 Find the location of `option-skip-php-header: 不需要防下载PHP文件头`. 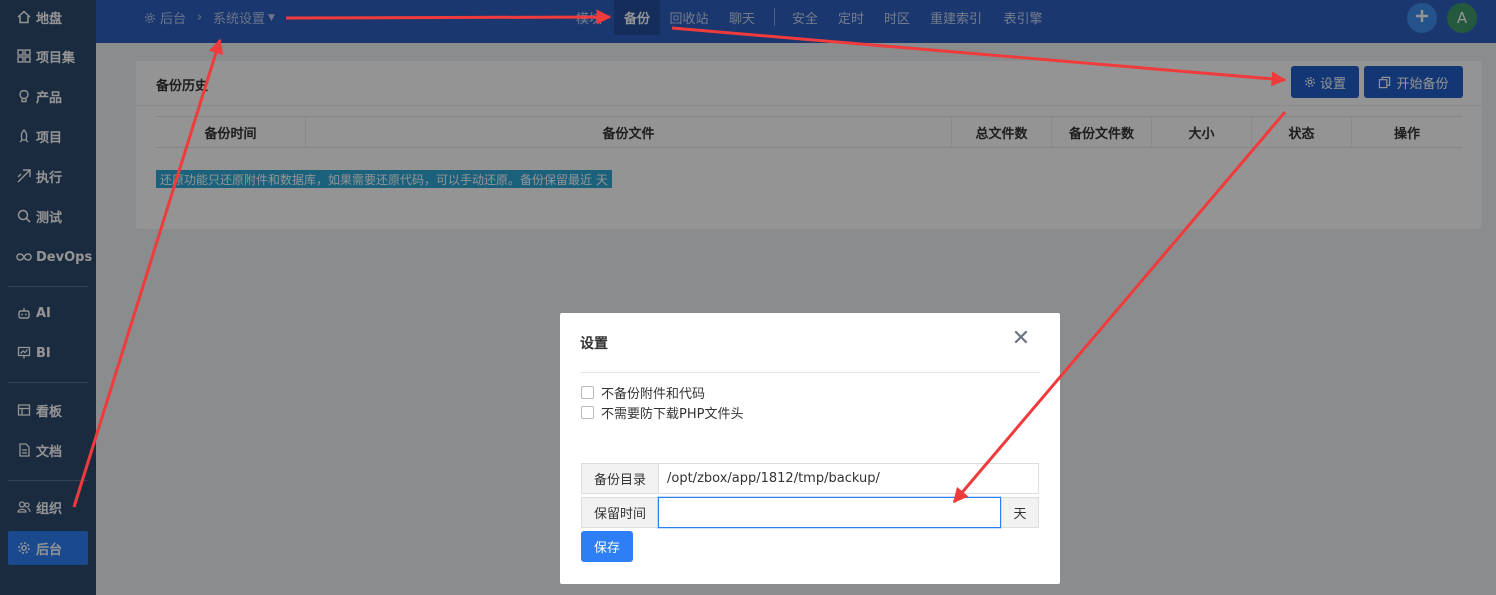

option-skip-php-header: 不需要防下载PHP文件头 is located at coordinates (662, 412).